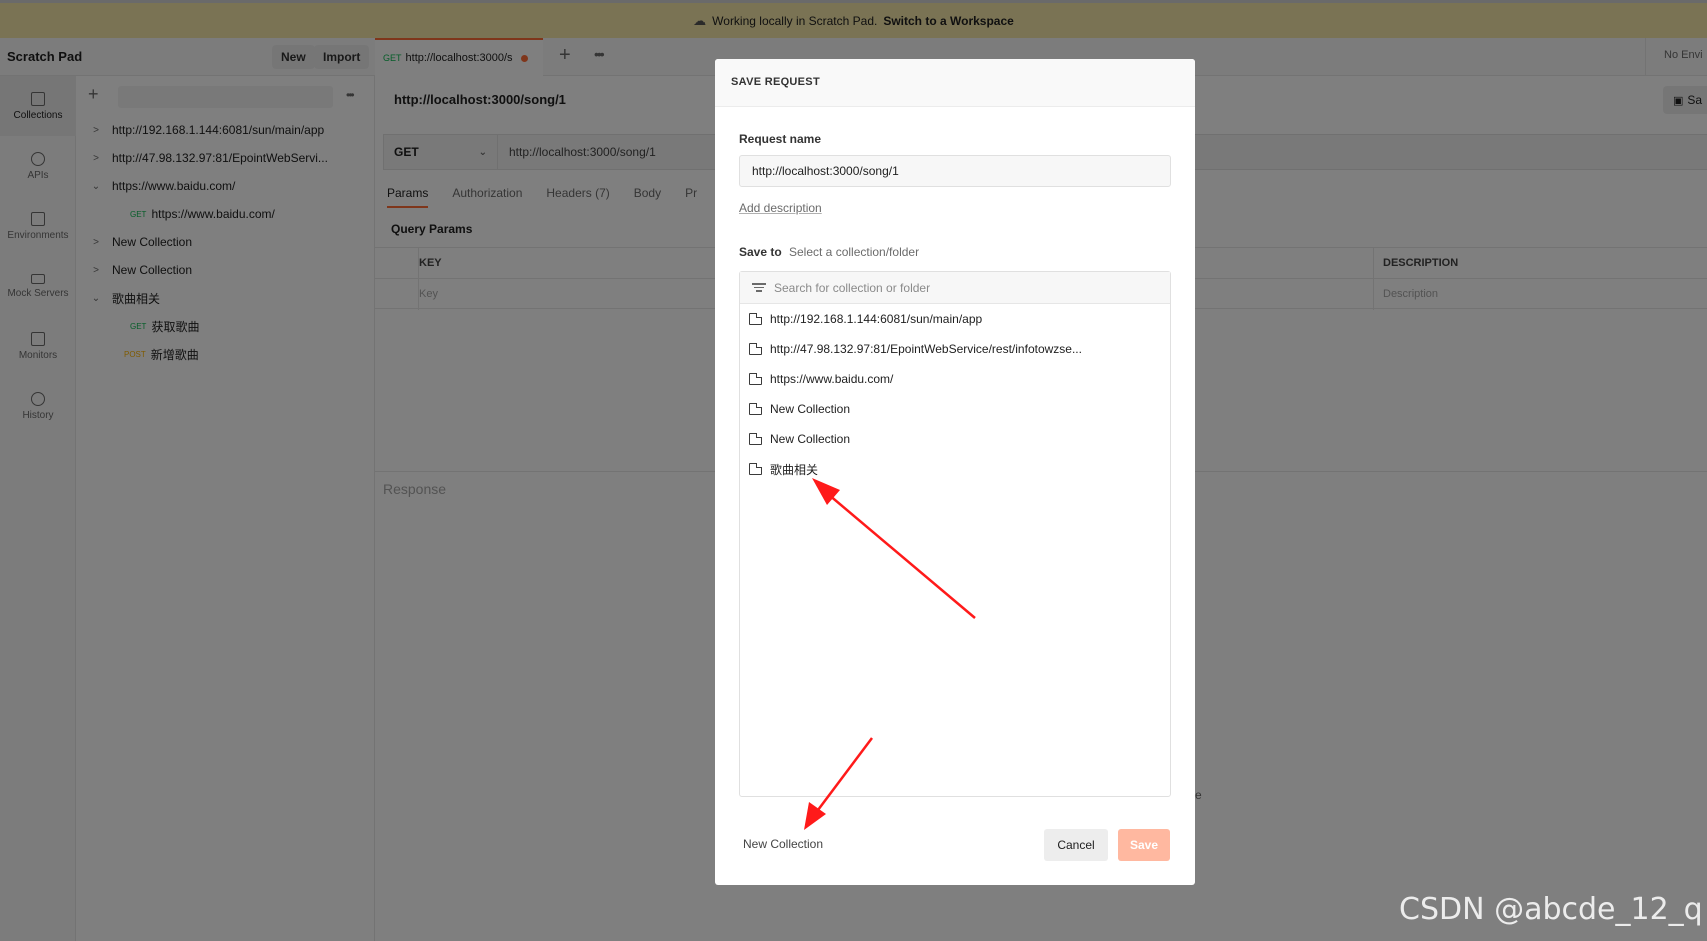  What do you see at coordinates (955, 379) in the screenshot?
I see `collection-item: https://www.baidu.com/` at bounding box center [955, 379].